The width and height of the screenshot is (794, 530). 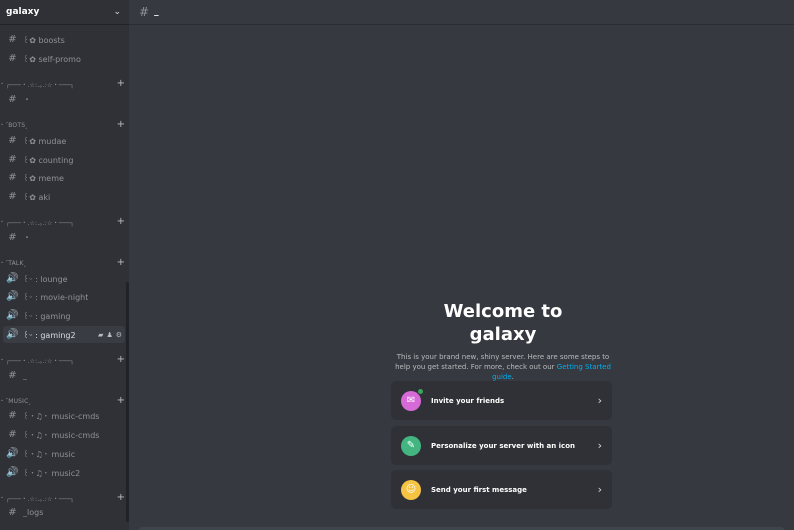 What do you see at coordinates (512, 377) in the screenshot?
I see `welcome-end: .` at bounding box center [512, 377].